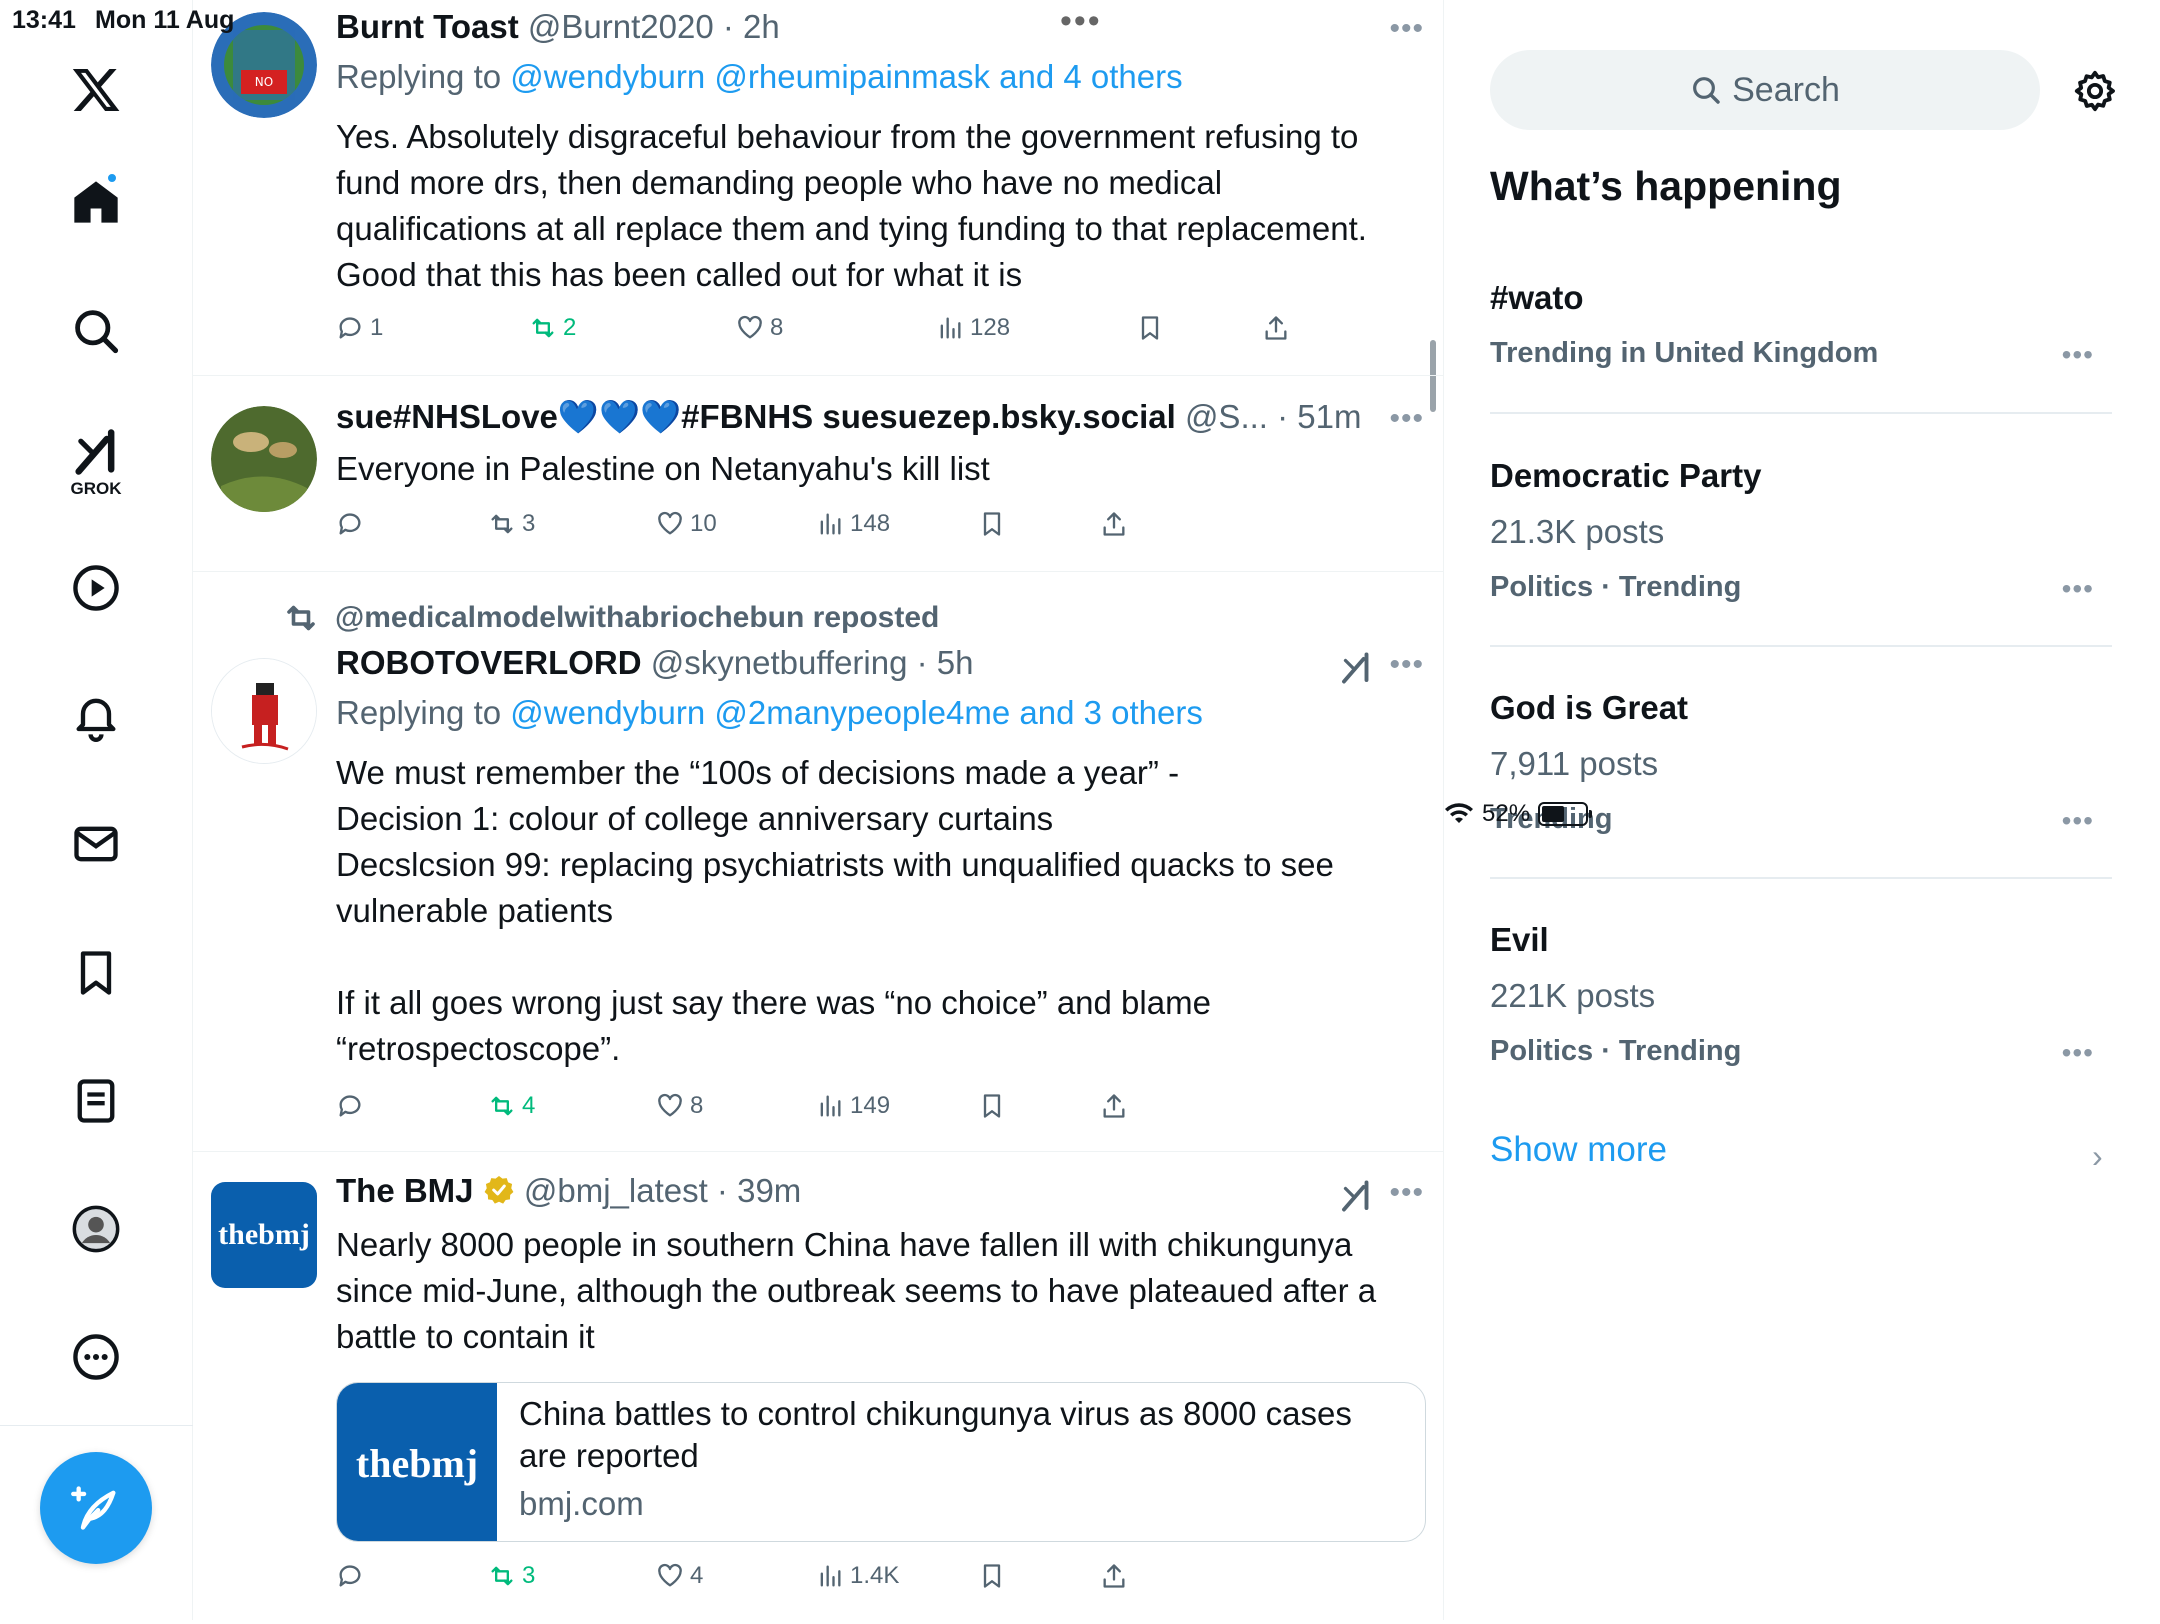 This screenshot has width=2160, height=1624. I want to click on bookmark-icon, so click(992, 524).